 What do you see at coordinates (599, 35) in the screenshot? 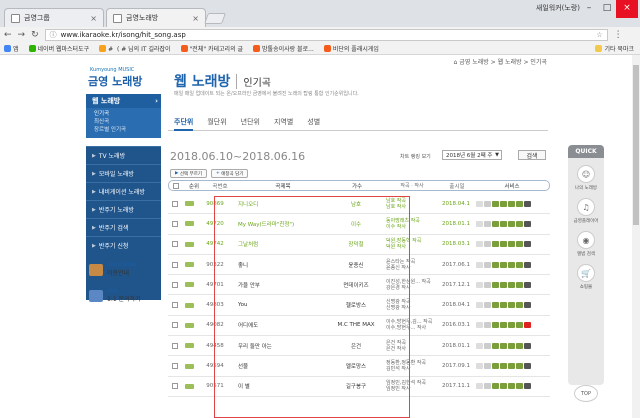
I see `star-icon: ☆` at bounding box center [599, 35].